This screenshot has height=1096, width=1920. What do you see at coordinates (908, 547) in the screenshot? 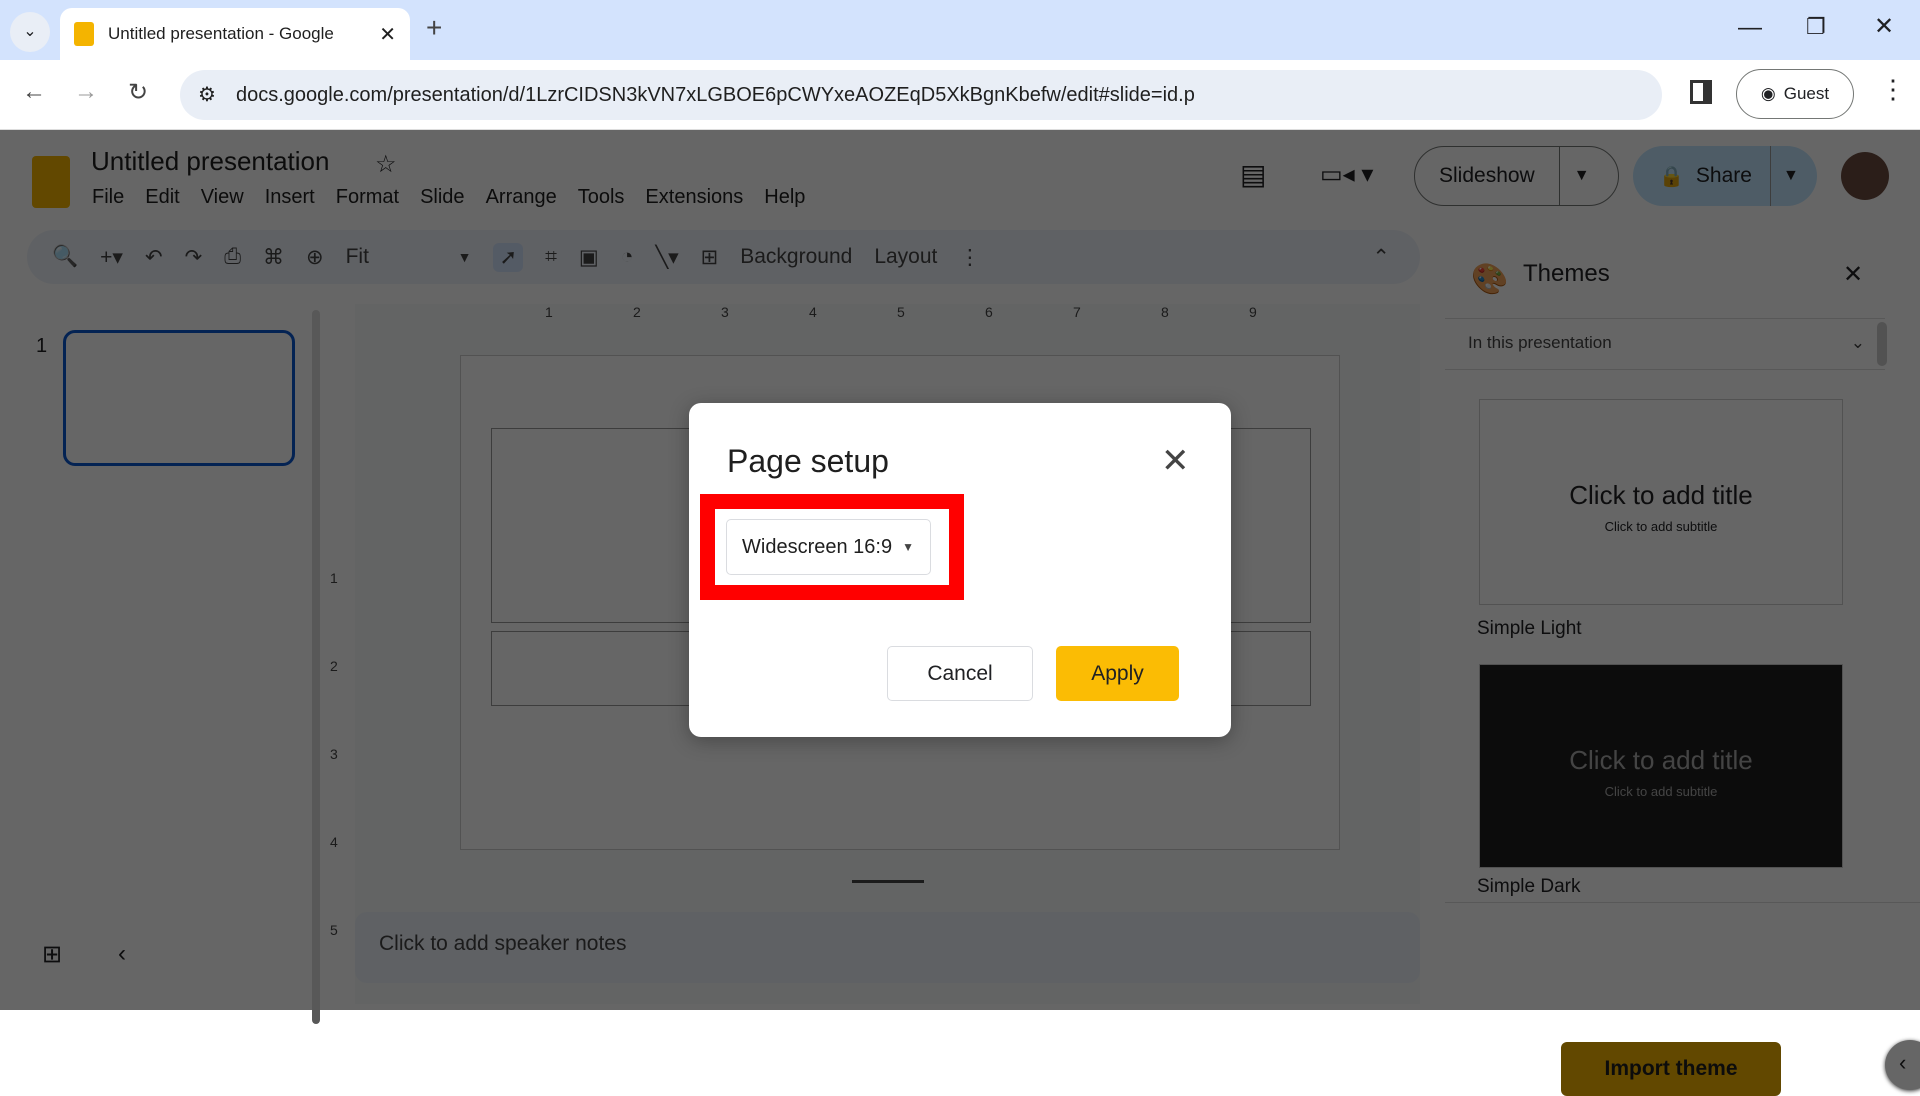
I see `dropdown-arrow-icon: ▼` at bounding box center [908, 547].